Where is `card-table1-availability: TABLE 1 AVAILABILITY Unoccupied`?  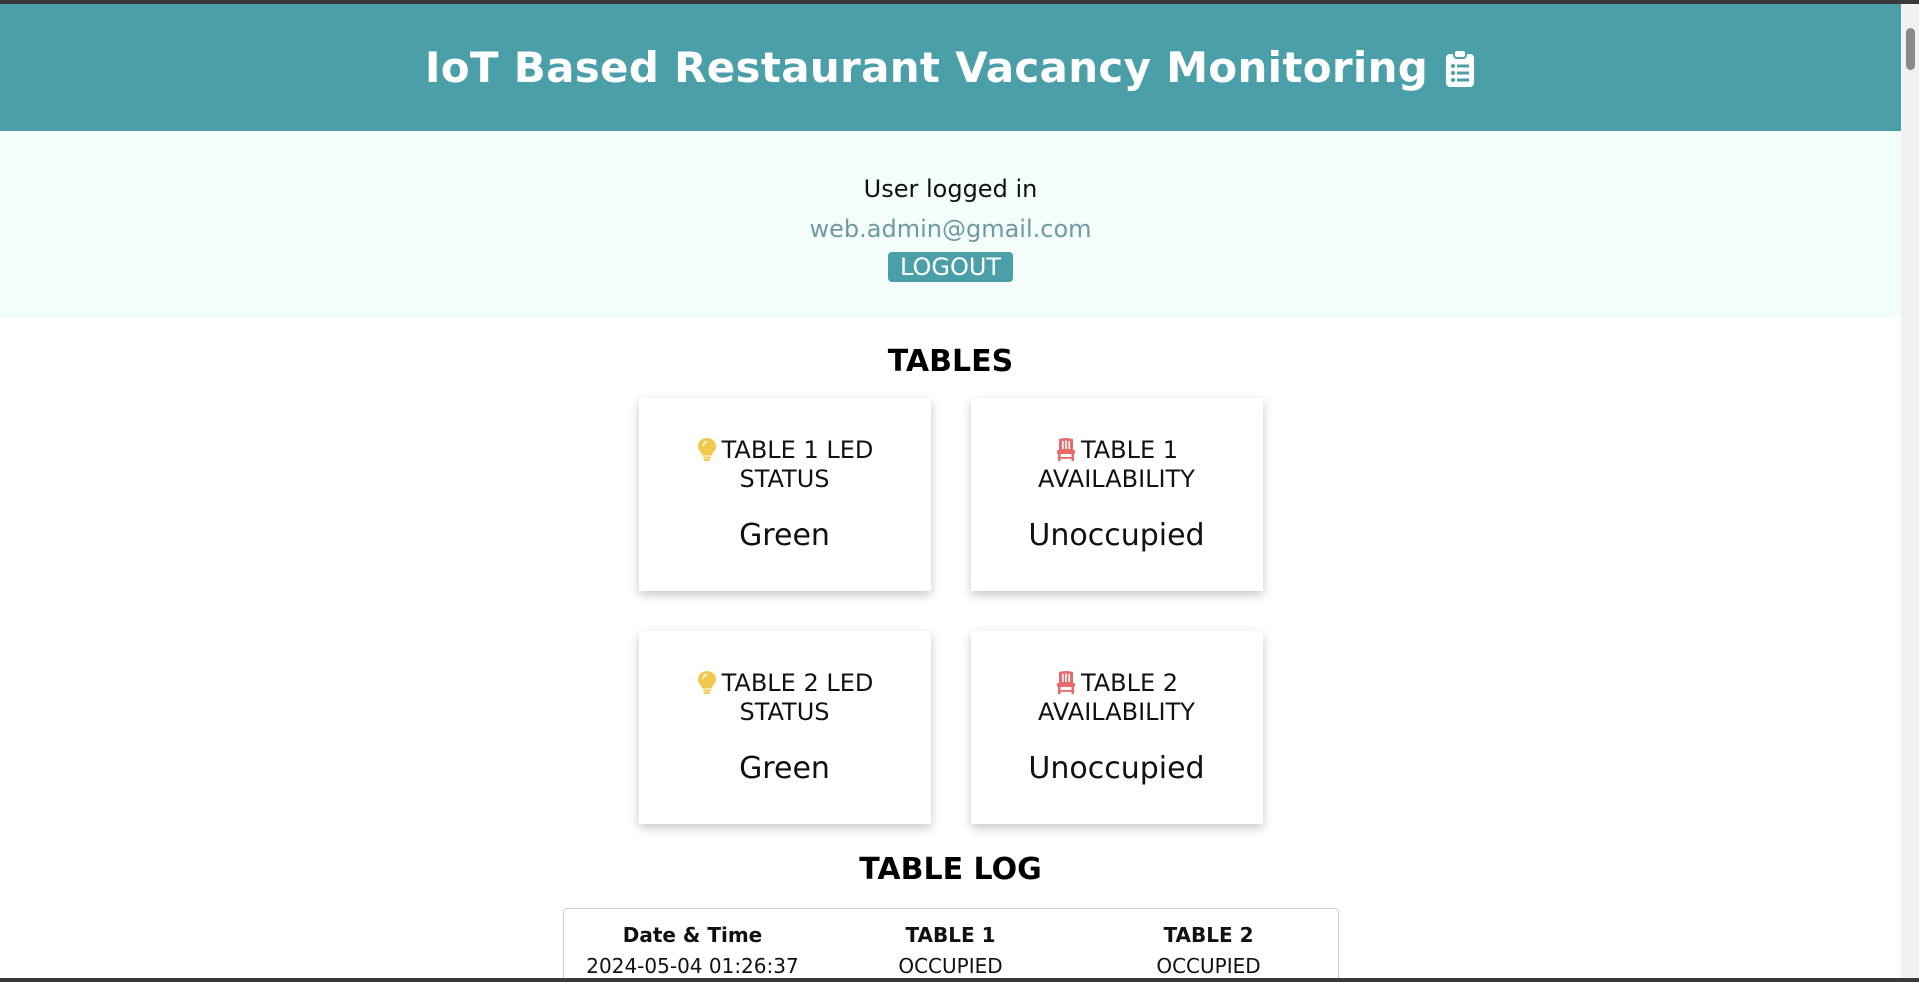 card-table1-availability: TABLE 1 AVAILABILITY Unoccupied is located at coordinates (1116, 494).